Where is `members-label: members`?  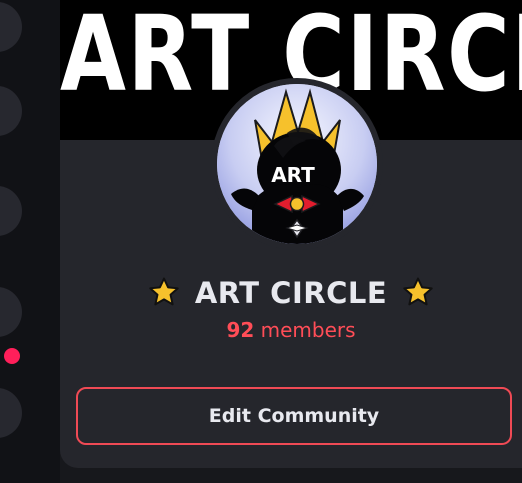 members-label: members is located at coordinates (308, 330).